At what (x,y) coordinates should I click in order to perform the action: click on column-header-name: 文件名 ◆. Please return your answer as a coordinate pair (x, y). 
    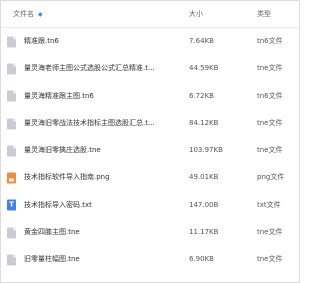
    Looking at the image, I should click on (28, 14).